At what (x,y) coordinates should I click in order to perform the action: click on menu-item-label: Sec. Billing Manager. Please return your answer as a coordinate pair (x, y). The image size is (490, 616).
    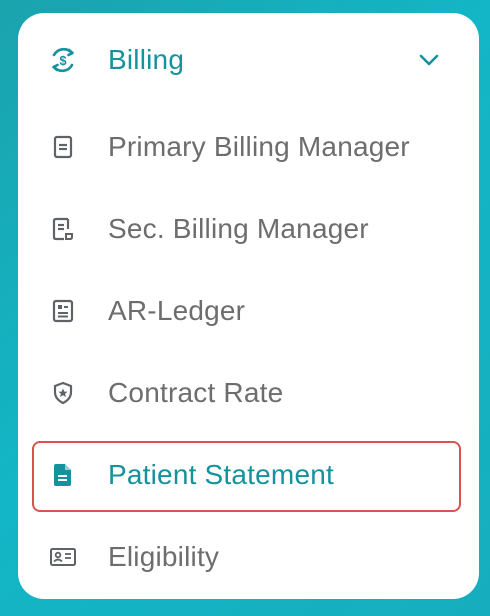
    Looking at the image, I should click on (238, 228).